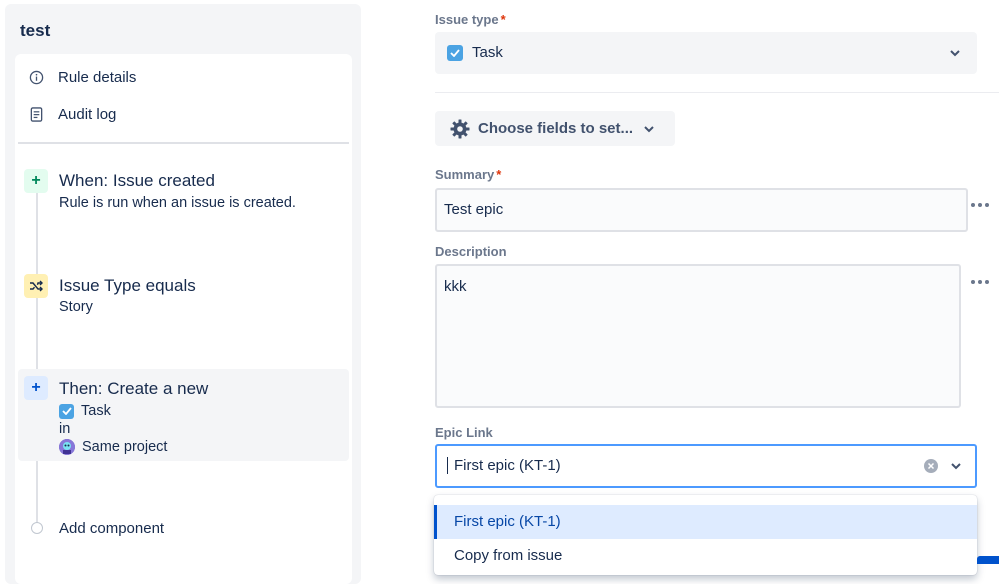  What do you see at coordinates (705, 522) in the screenshot?
I see `dropdown-option: First epic (KT-1)` at bounding box center [705, 522].